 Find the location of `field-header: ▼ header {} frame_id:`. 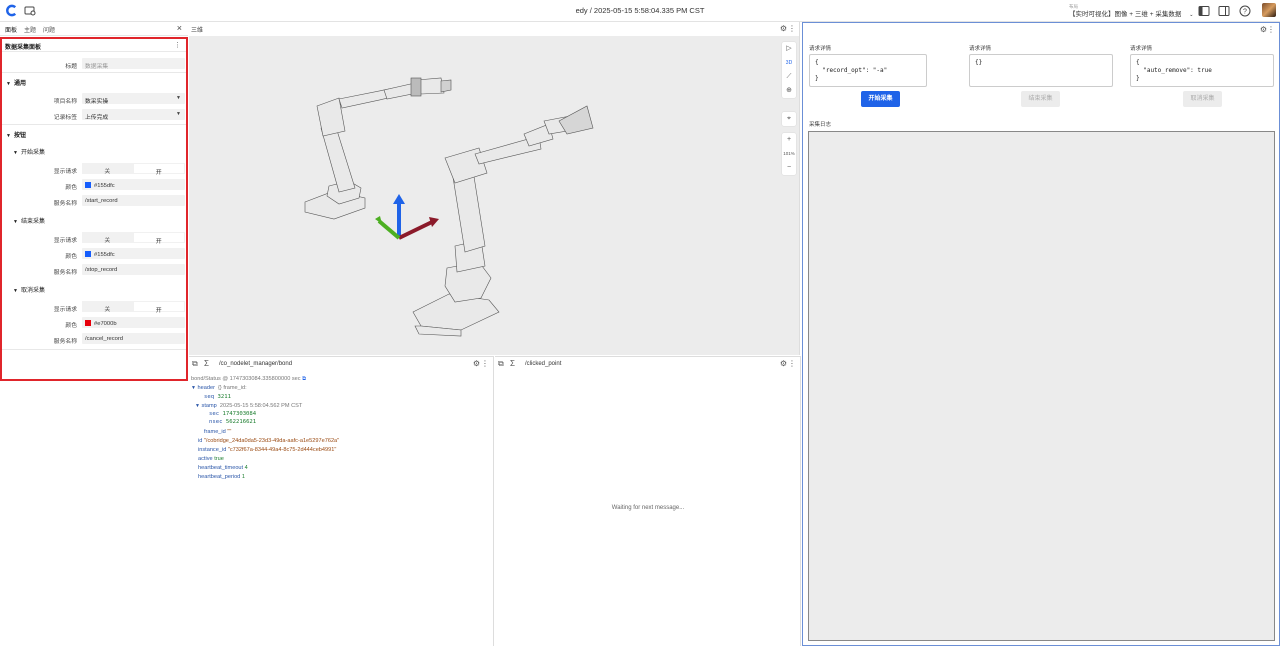

field-header: ▼ header {} frame_id: is located at coordinates (219, 388).